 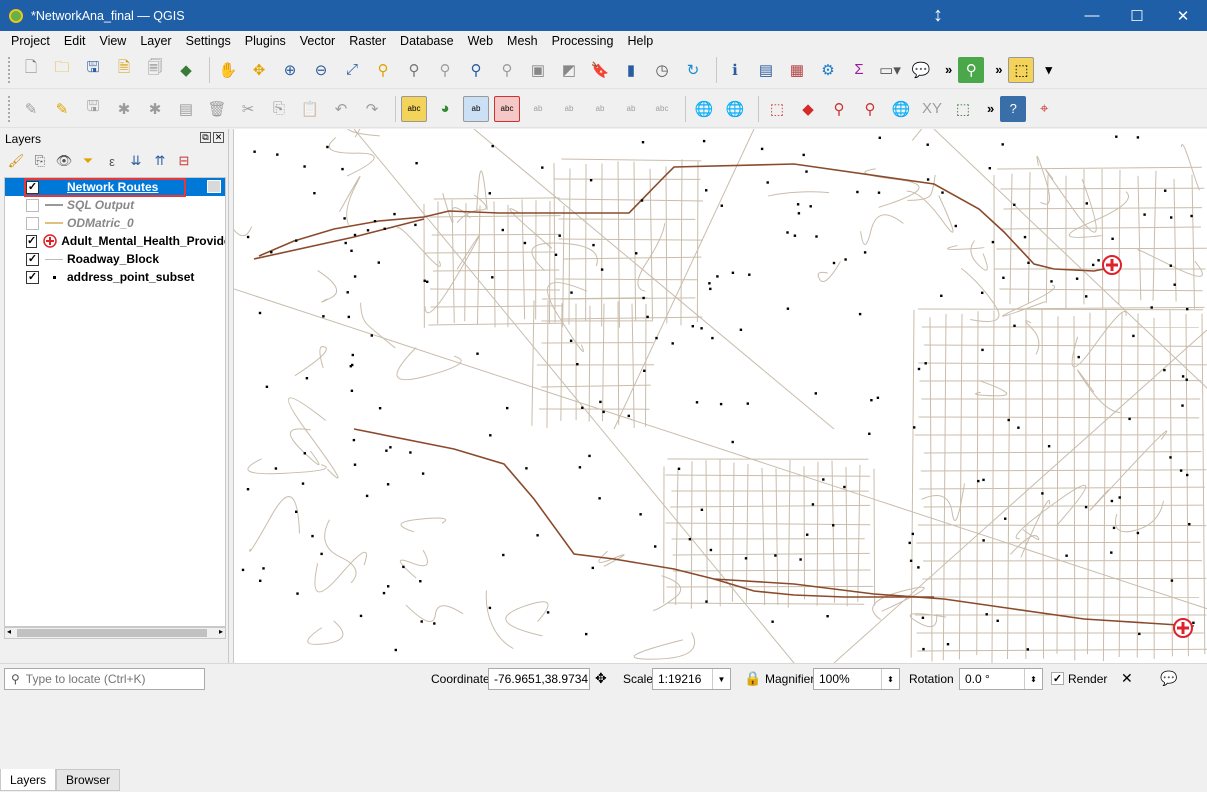 What do you see at coordinates (155, 109) in the screenshot?
I see `vertex-tool-icon: ✱` at bounding box center [155, 109].